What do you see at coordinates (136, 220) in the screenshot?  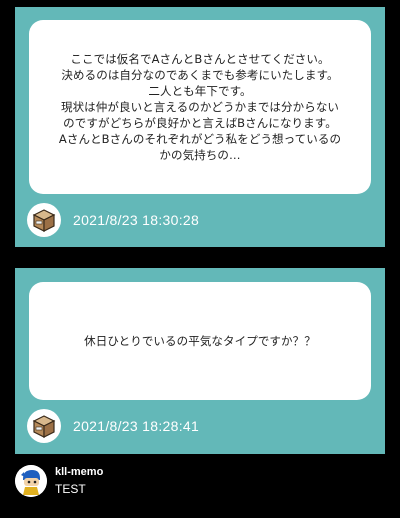 I see `post-timestamp: 2021/8/23 18:30:28` at bounding box center [136, 220].